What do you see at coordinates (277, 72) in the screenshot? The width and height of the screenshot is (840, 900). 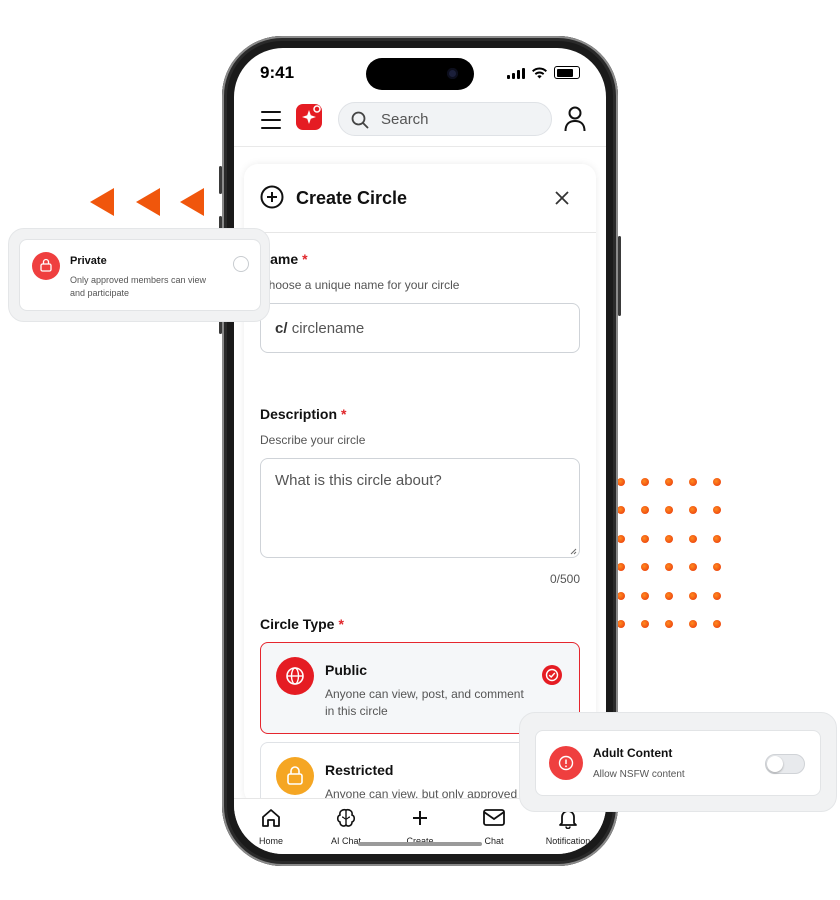 I see `status-time: 9:41` at bounding box center [277, 72].